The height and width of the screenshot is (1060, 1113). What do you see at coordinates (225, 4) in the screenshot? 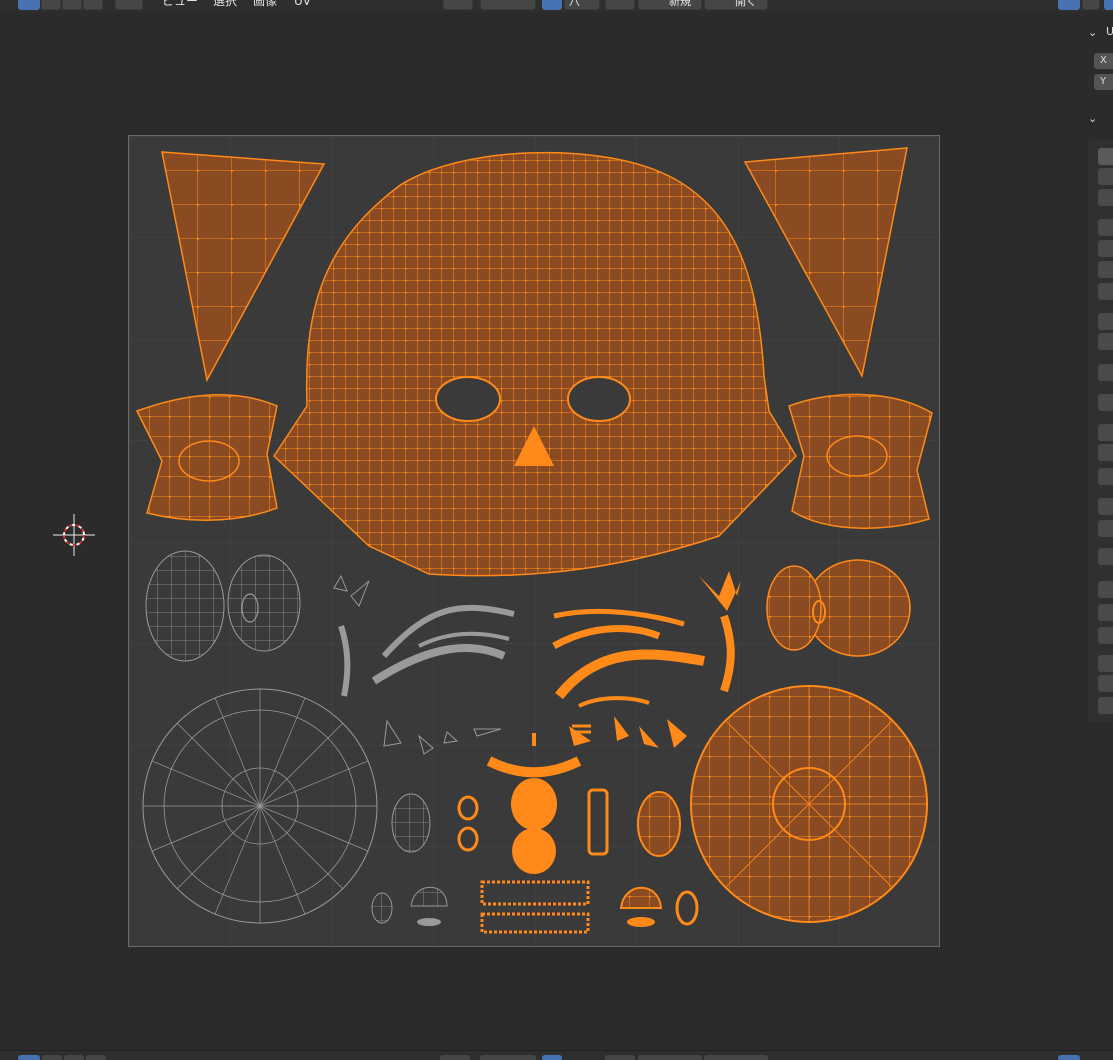
I see `menu-select: 選択` at bounding box center [225, 4].